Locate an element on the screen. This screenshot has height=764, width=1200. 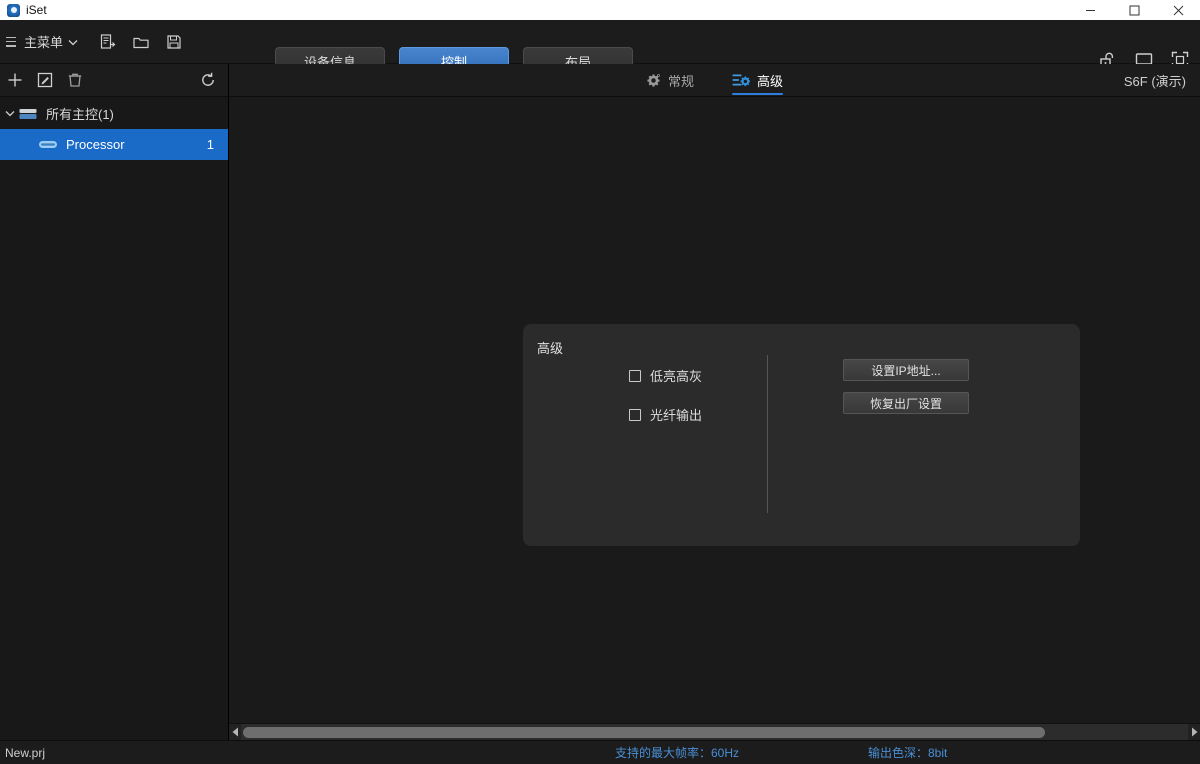
scrollbar-track is located at coordinates (714, 732).